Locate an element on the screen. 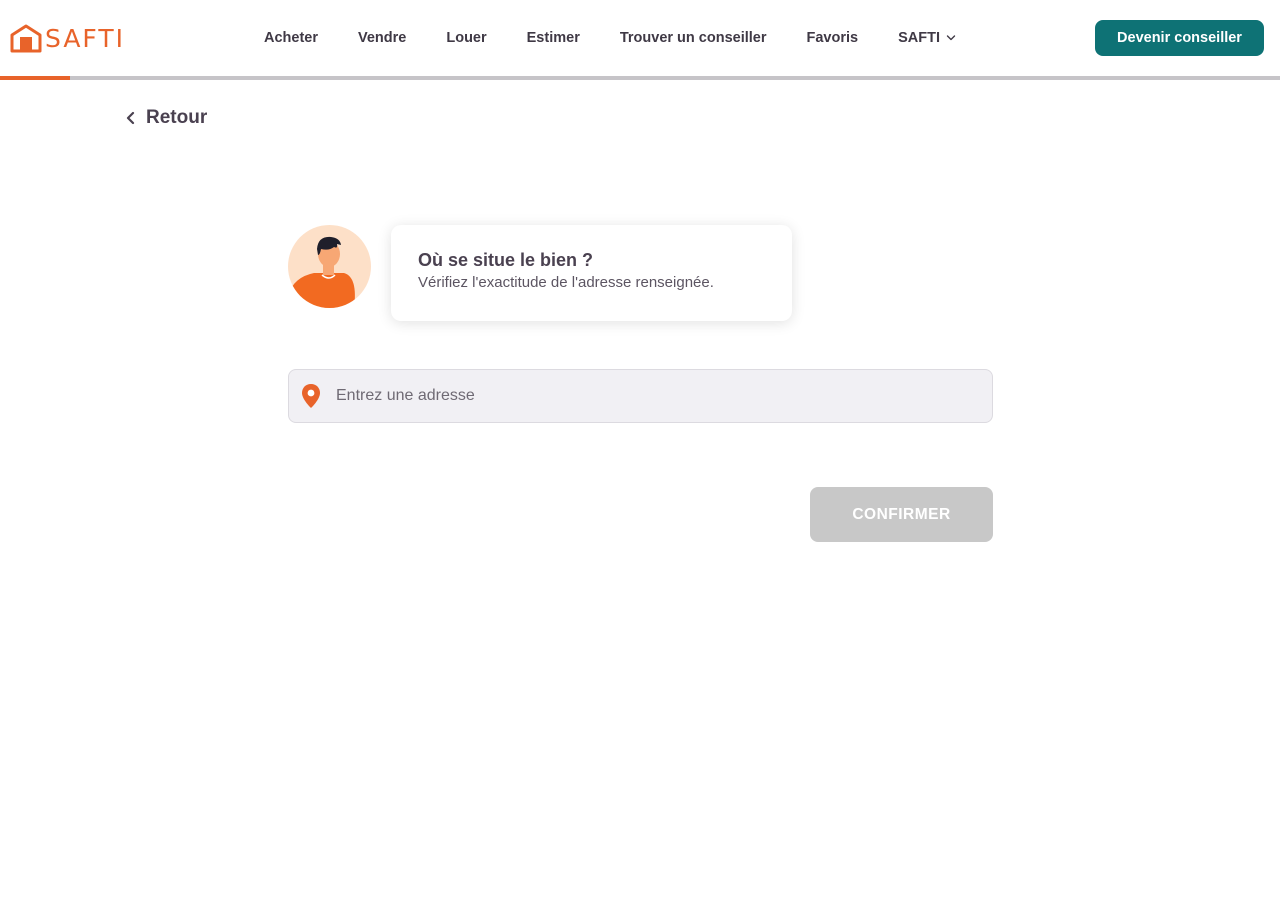 The image size is (1280, 900). progress-bar is located at coordinates (640, 78).